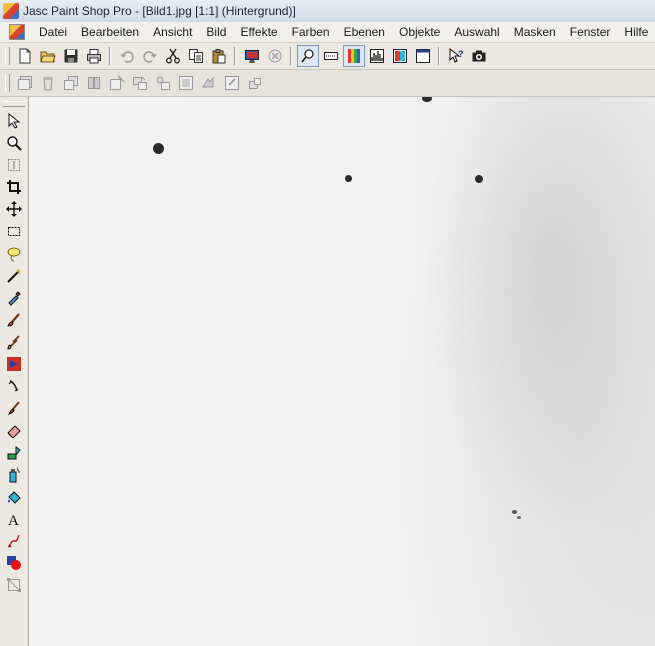 The height and width of the screenshot is (646, 655). What do you see at coordinates (117, 83) in the screenshot?
I see `layer-properties-icon` at bounding box center [117, 83].